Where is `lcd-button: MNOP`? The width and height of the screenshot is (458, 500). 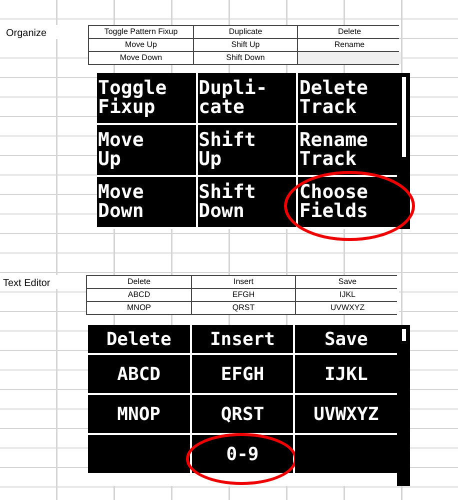 lcd-button: MNOP is located at coordinates (139, 414).